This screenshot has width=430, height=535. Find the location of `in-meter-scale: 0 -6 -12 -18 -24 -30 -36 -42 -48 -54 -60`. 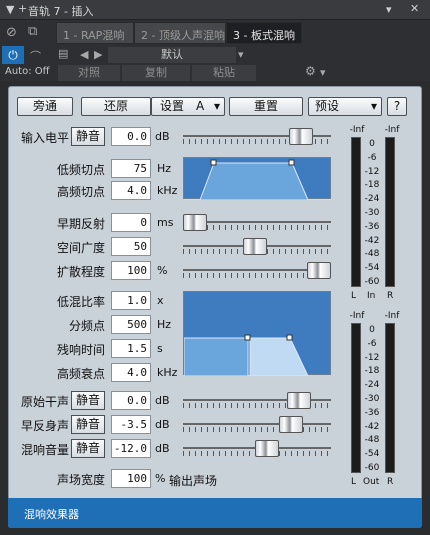

in-meter-scale: 0 -6 -12 -18 -24 -30 -36 -42 -48 -54 -60 is located at coordinates (372, 213).